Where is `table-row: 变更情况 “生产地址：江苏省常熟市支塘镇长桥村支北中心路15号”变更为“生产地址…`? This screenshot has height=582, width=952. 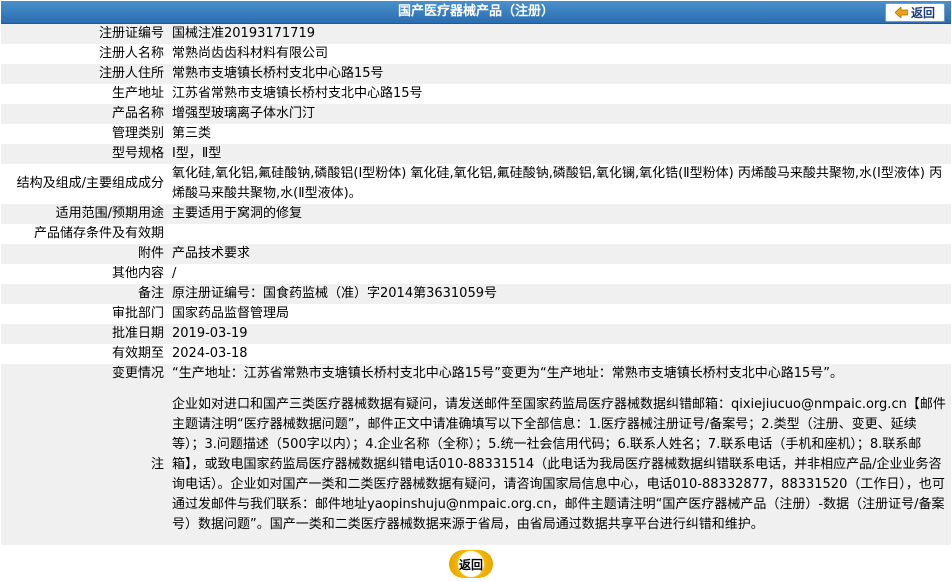
table-row: 变更情况 “生产地址：江苏省常熟市支塘镇长桥村支北中心路15号”变更为“生产地址… is located at coordinates (476, 374).